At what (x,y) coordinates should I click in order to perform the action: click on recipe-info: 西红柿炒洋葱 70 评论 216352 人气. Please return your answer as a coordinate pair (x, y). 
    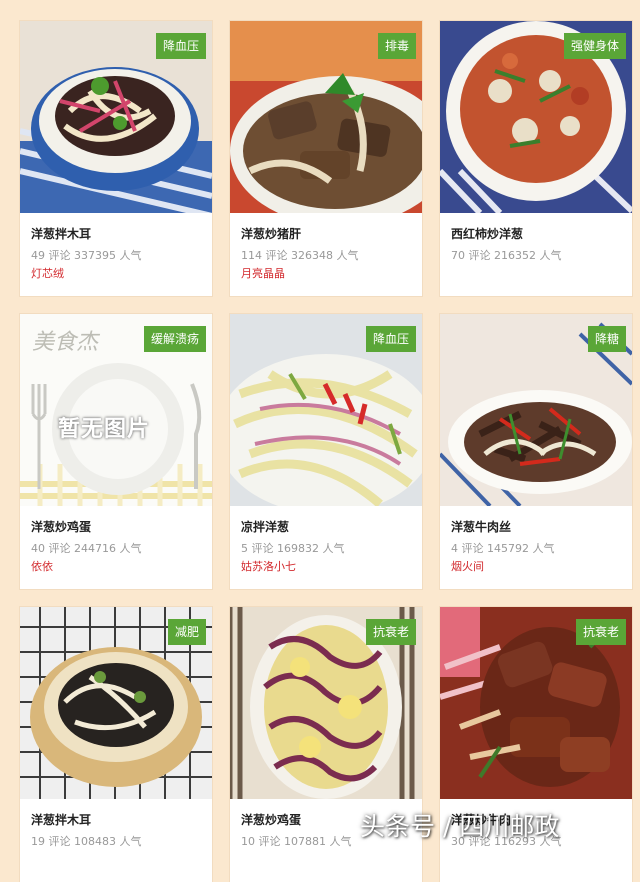
    Looking at the image, I should click on (536, 254).